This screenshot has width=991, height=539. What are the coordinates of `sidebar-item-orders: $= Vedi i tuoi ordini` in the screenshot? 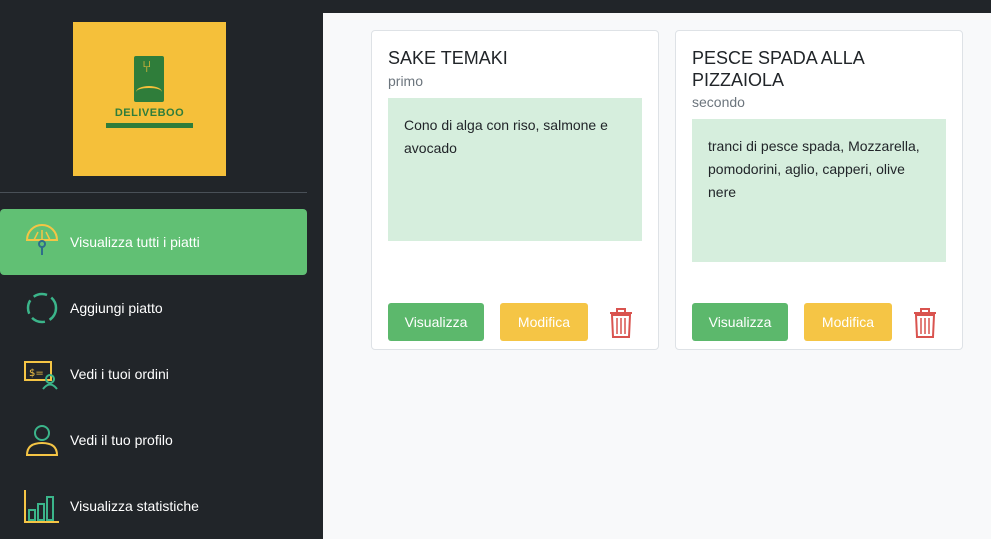 It's located at (153, 374).